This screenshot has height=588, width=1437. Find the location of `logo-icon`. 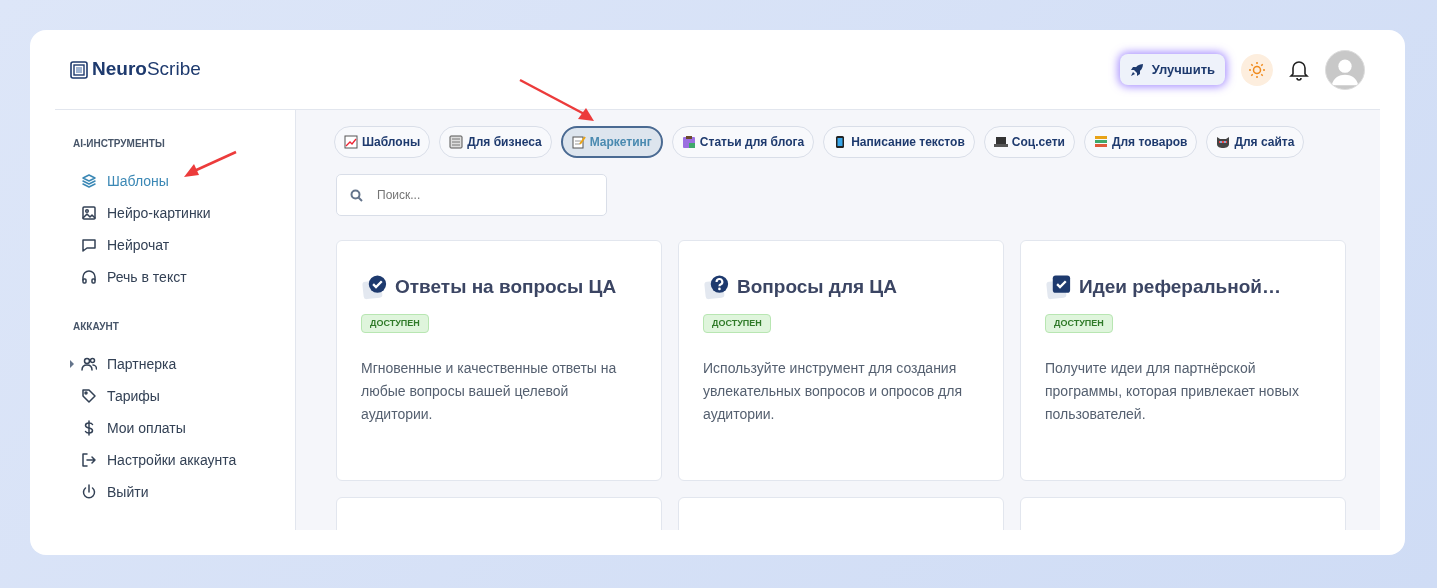

logo-icon is located at coordinates (79, 69).